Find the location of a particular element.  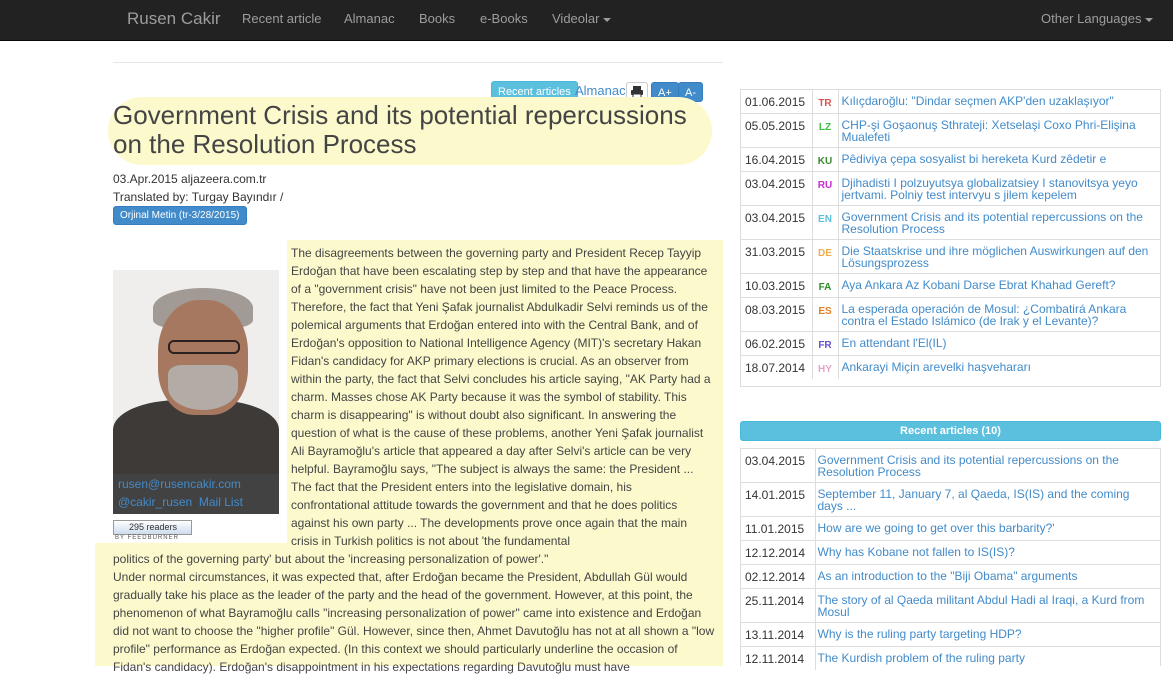

article-date-source: 03.Apr.2015 aljazeera.com.tr is located at coordinates (190, 179).